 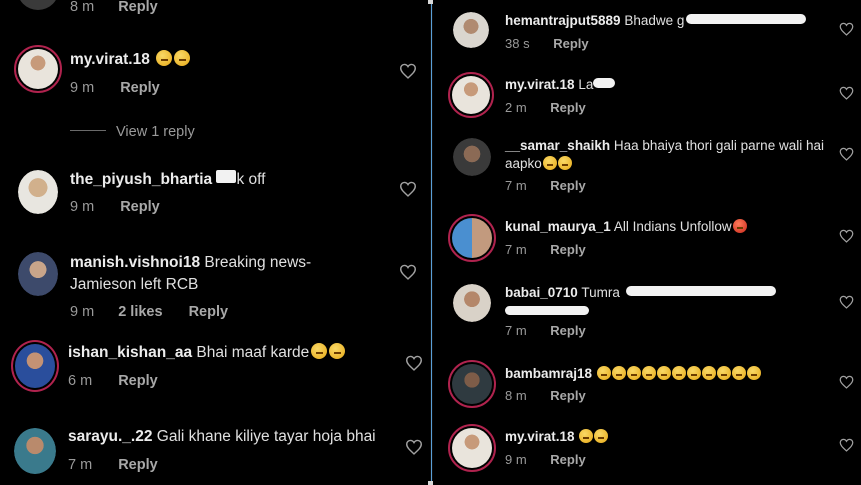 I want to click on comment-meta: 8 m Reply, so click(x=545, y=395).